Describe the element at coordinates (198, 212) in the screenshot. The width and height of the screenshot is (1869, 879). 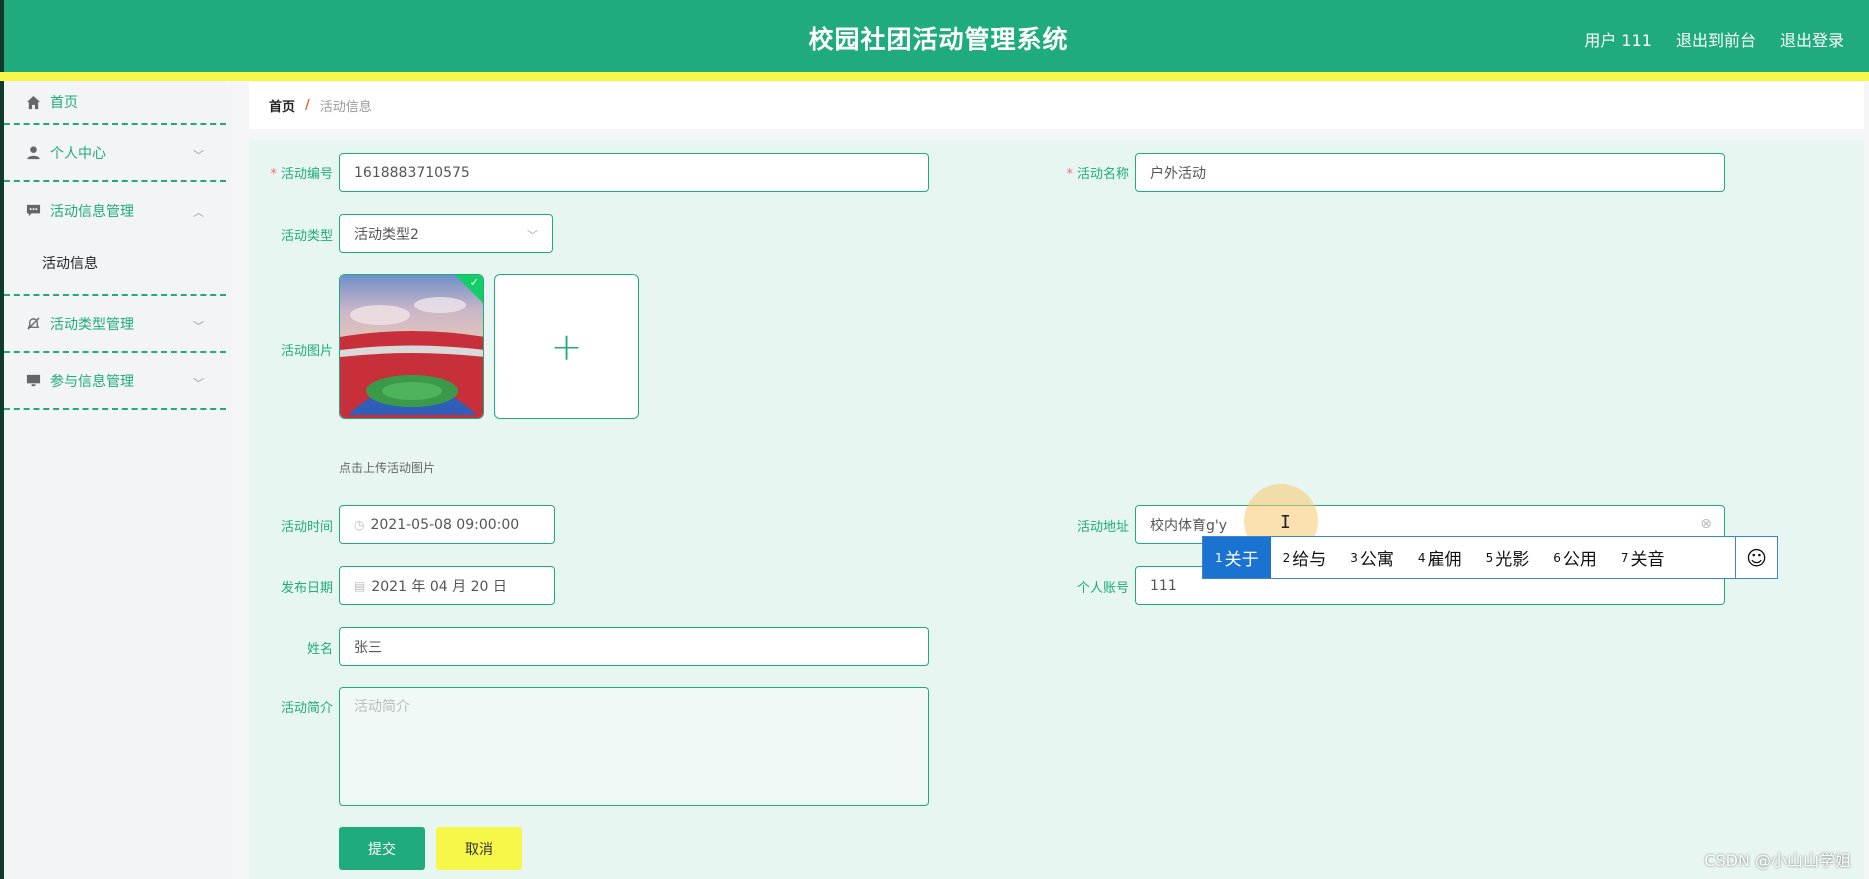
I see `chevron-up-icon: ︿` at that location.